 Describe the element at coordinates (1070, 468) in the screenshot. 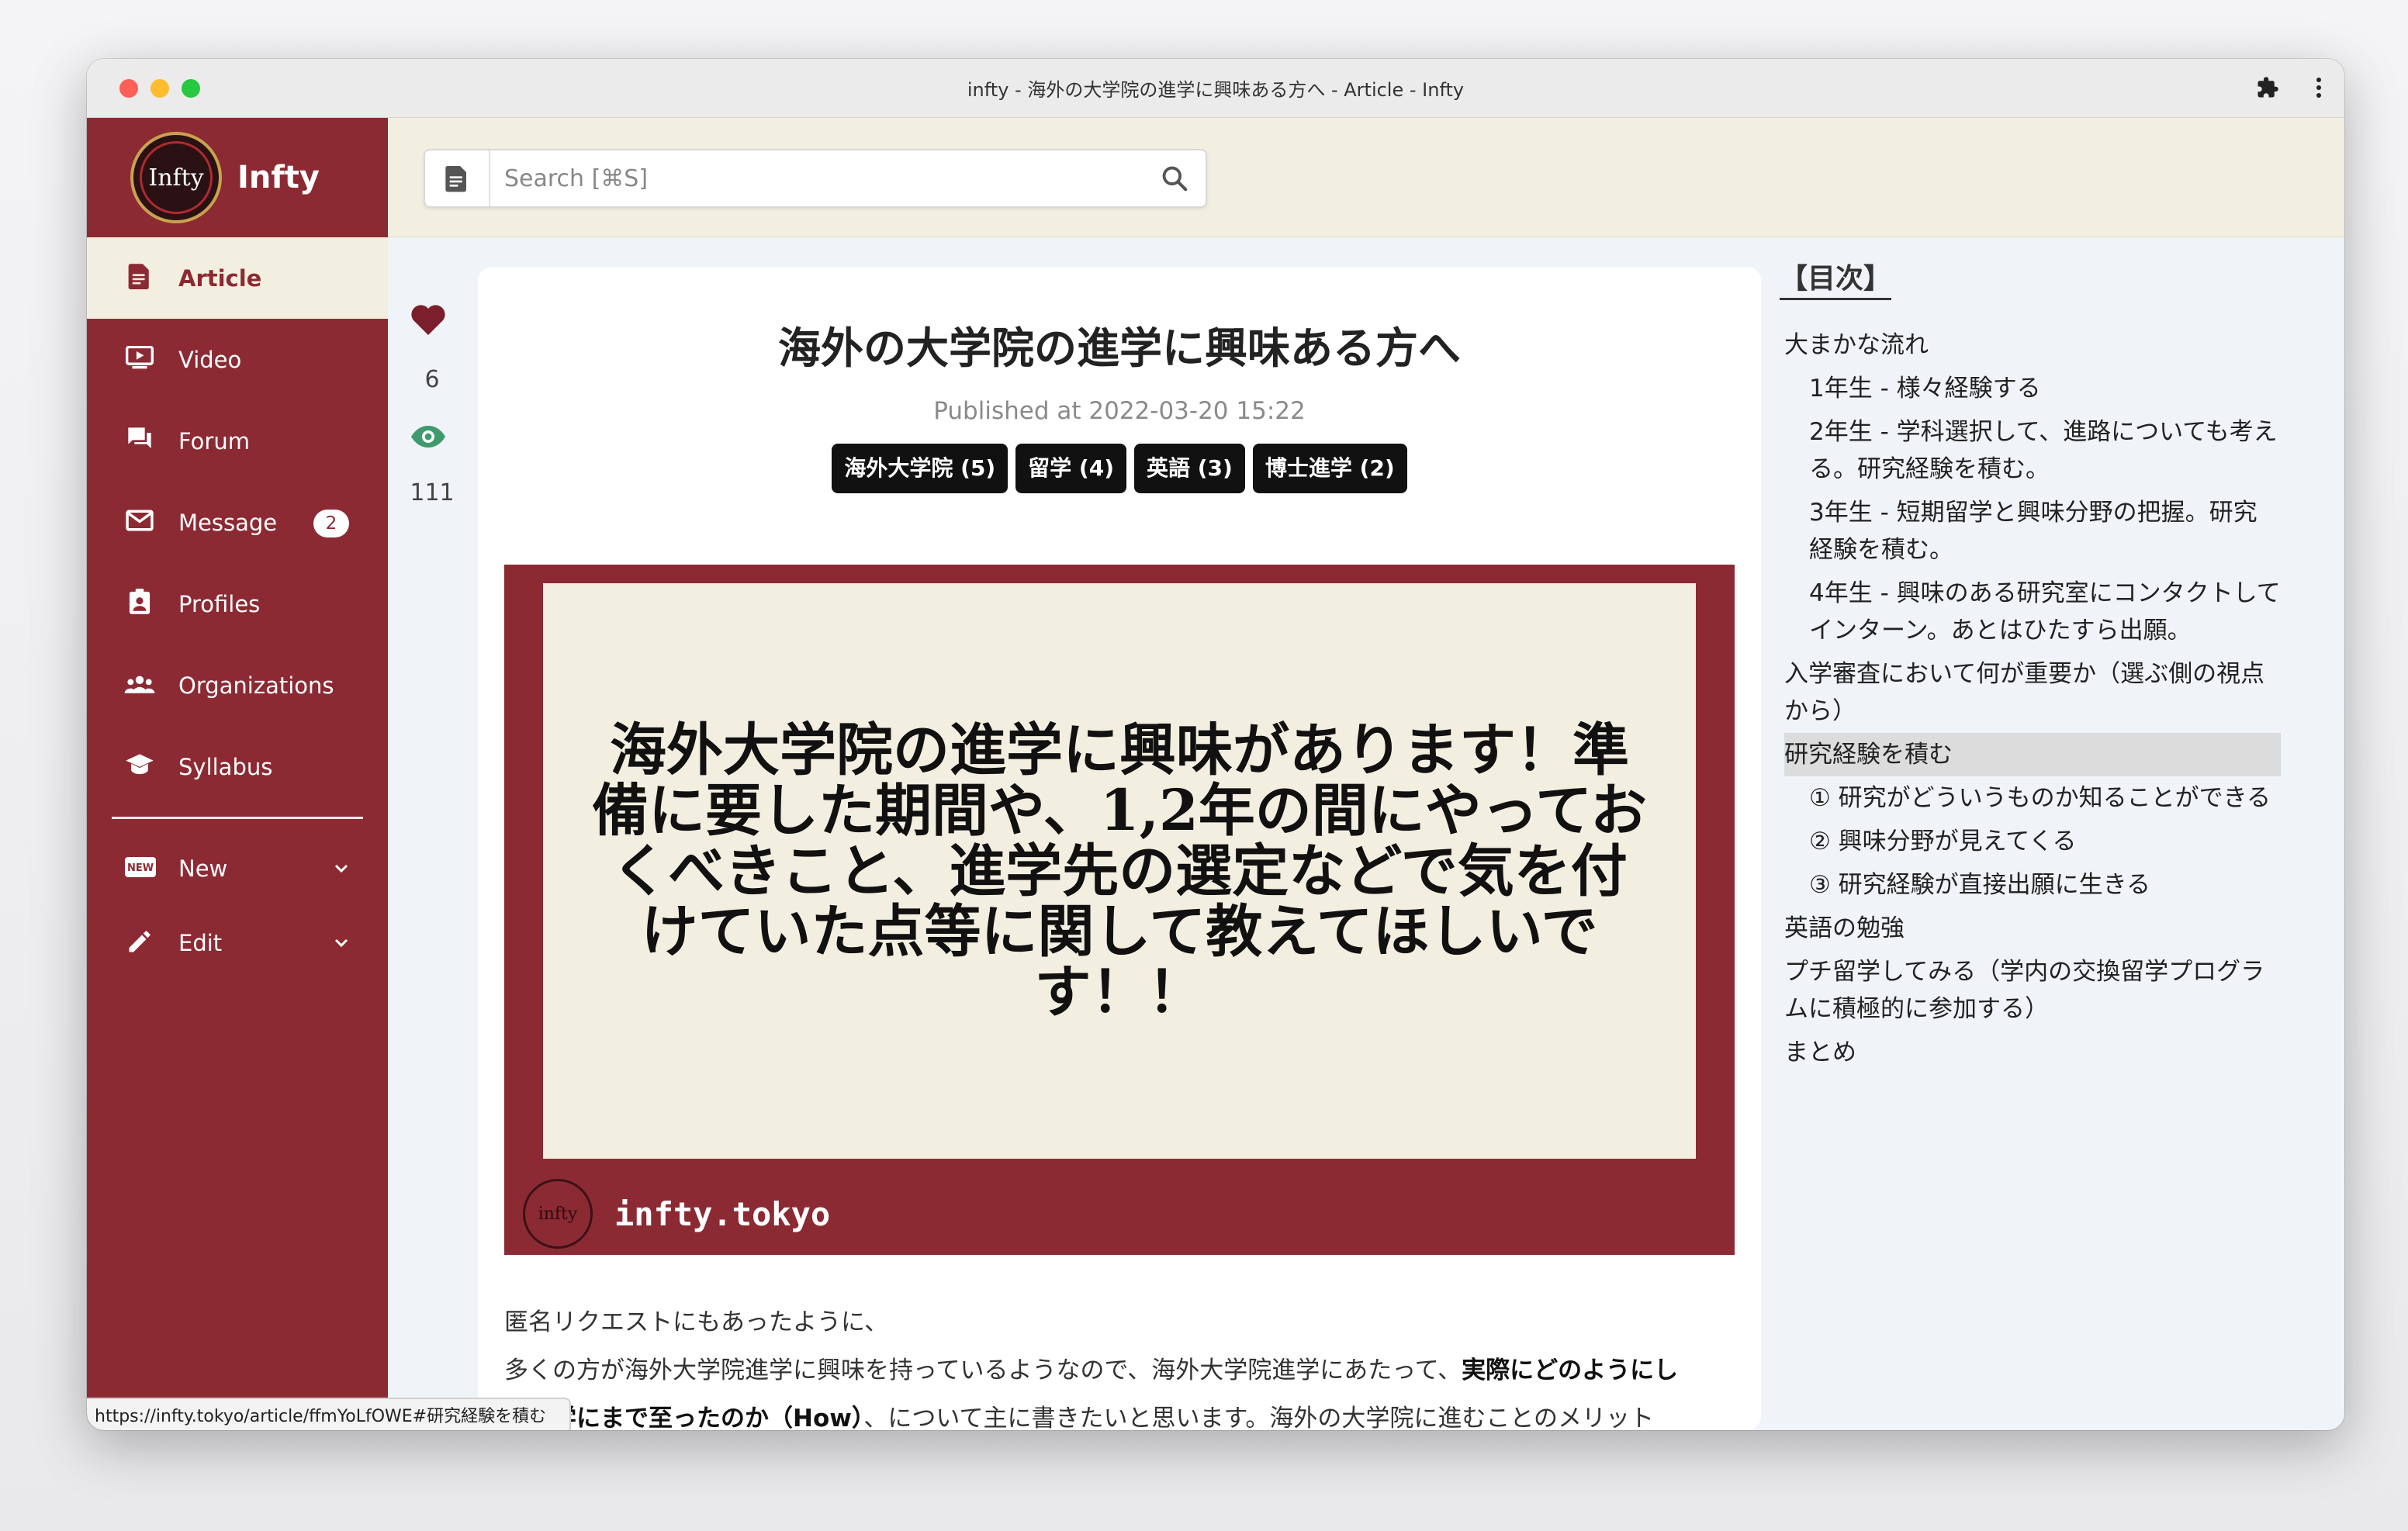

I see `tag-chip: 留学 (4)` at that location.